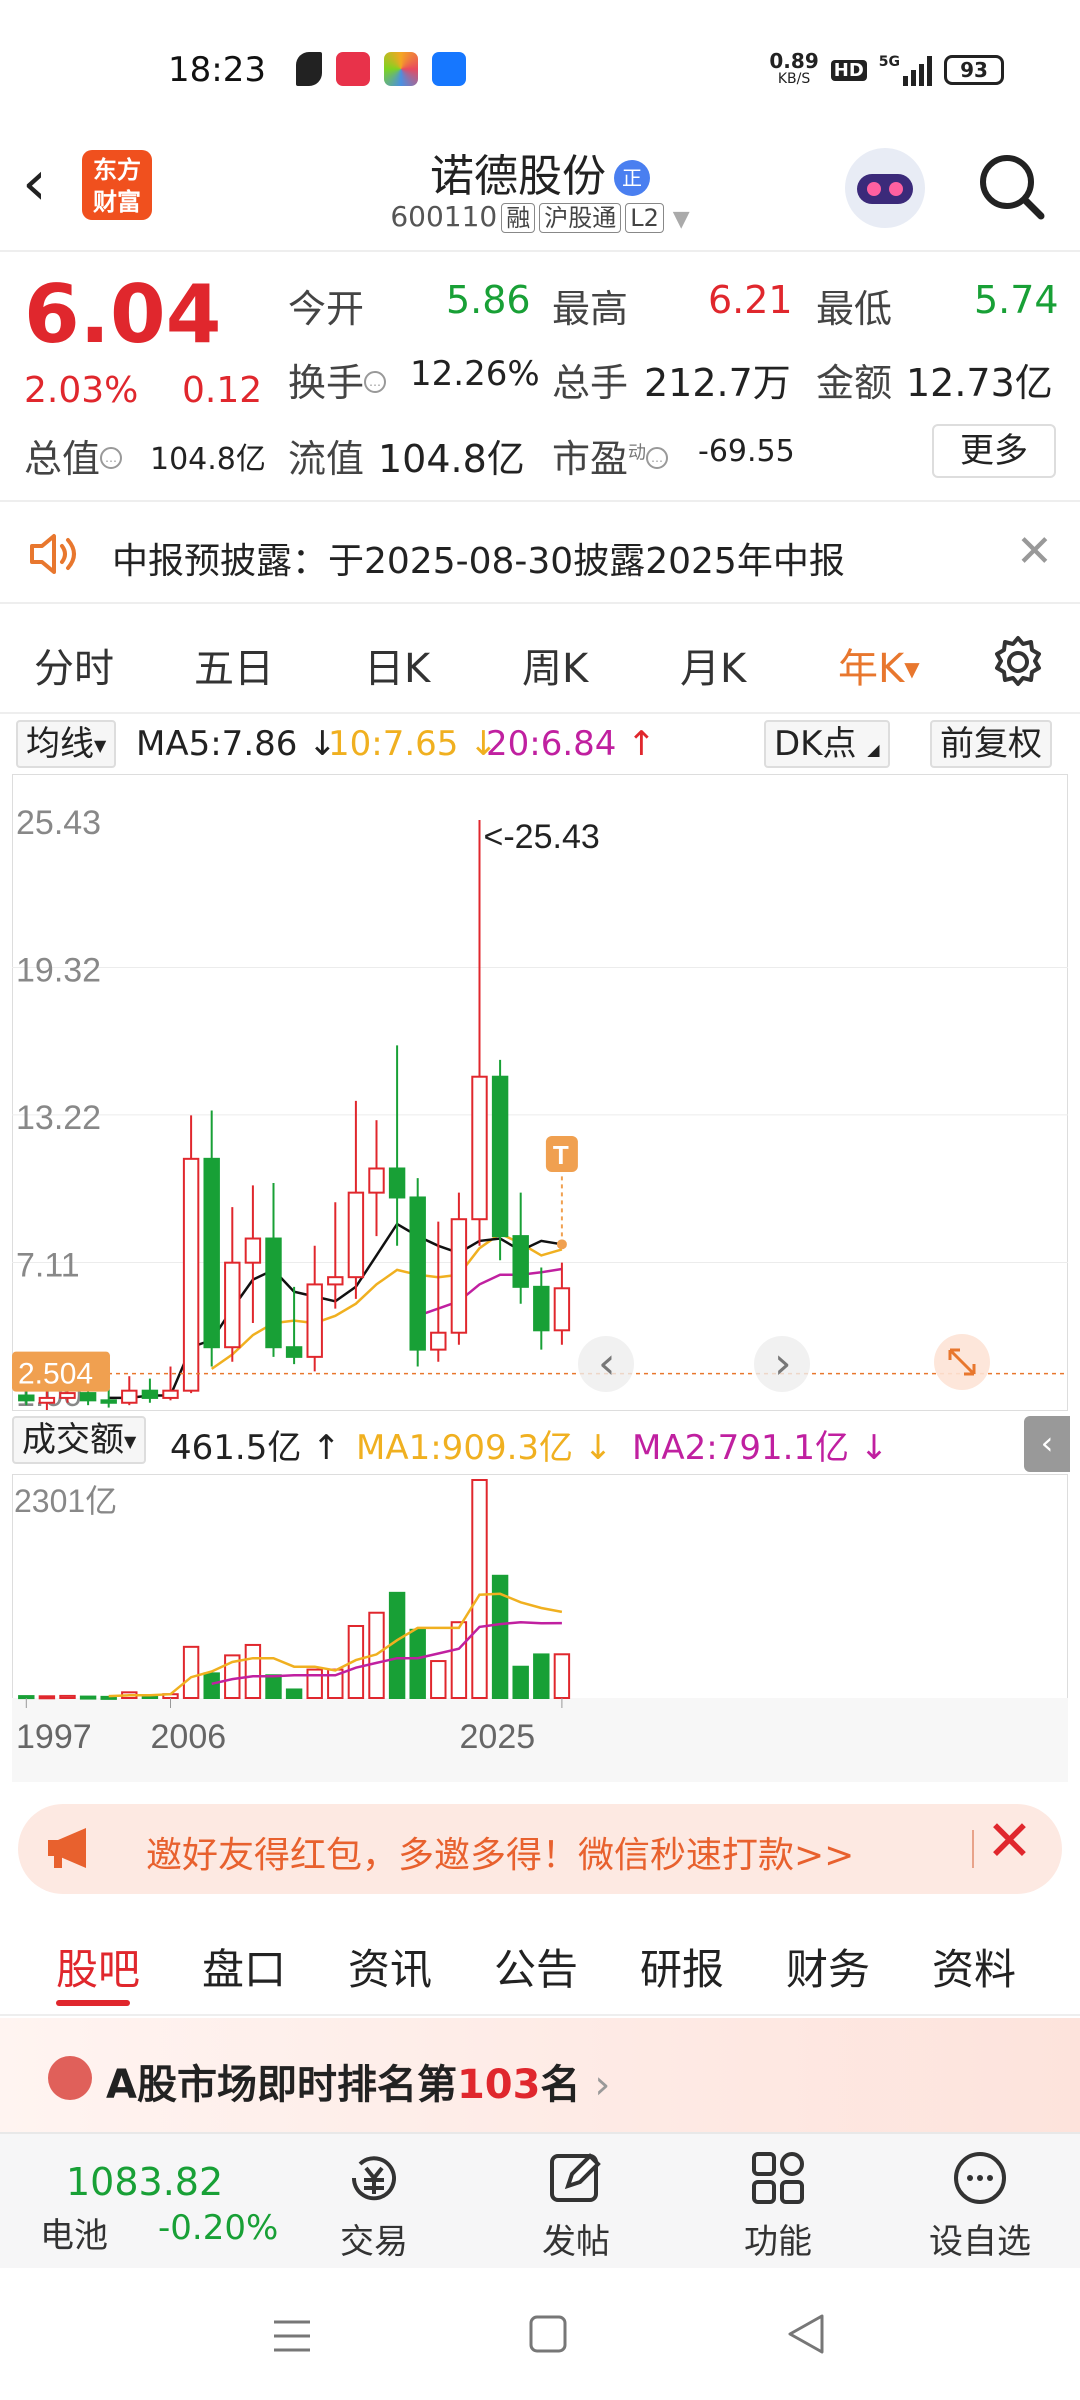 The image size is (1080, 2400). I want to click on active-tab-underline, so click(93, 2003).